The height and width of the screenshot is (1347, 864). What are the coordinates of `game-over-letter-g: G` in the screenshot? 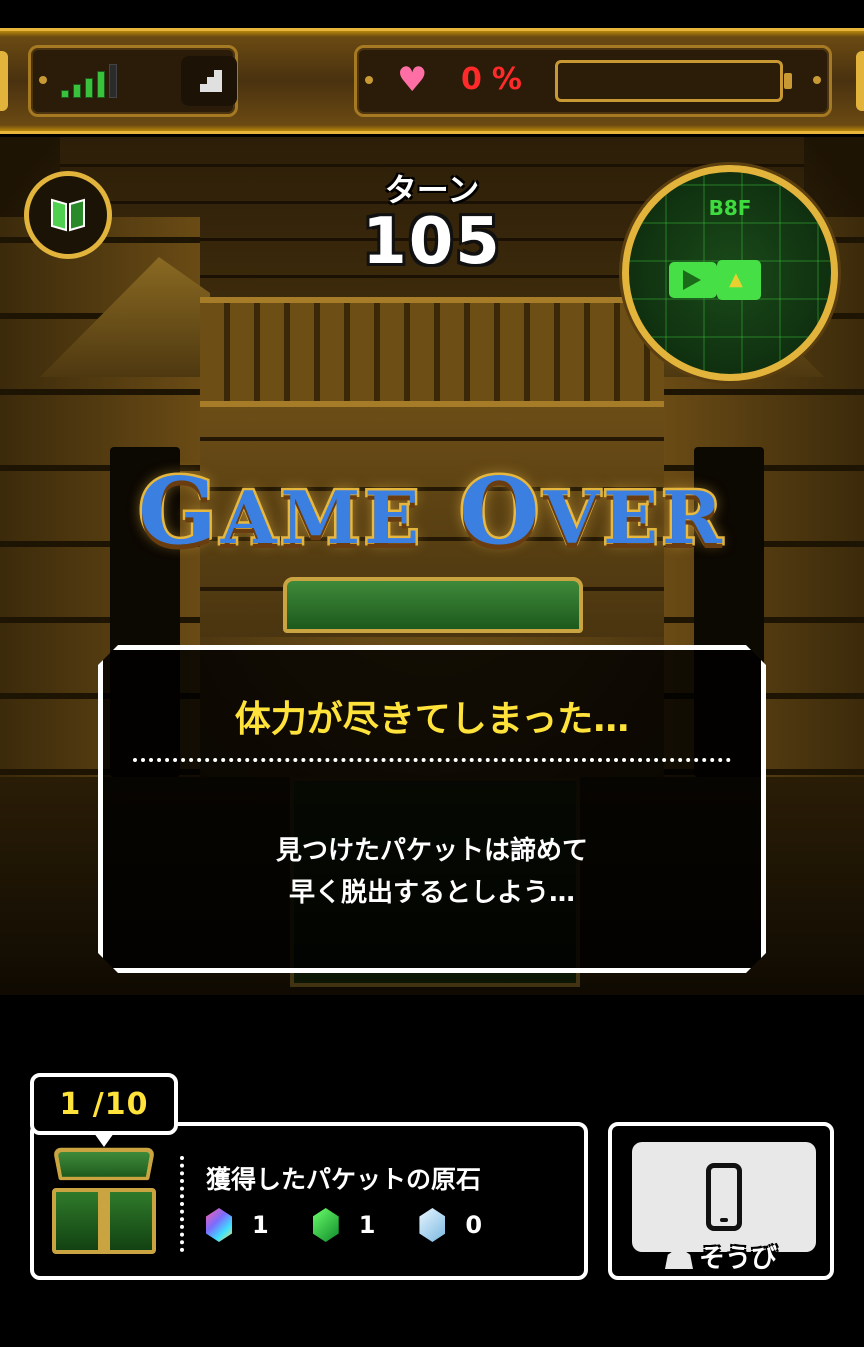 It's located at (178, 511).